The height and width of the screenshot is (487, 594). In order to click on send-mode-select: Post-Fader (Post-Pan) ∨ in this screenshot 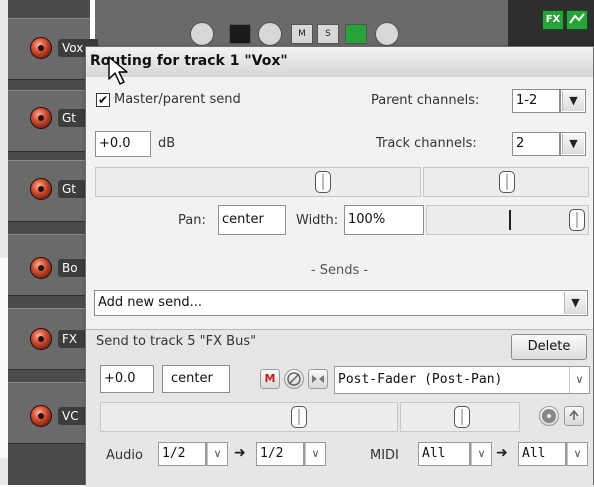, I will do `click(462, 380)`.